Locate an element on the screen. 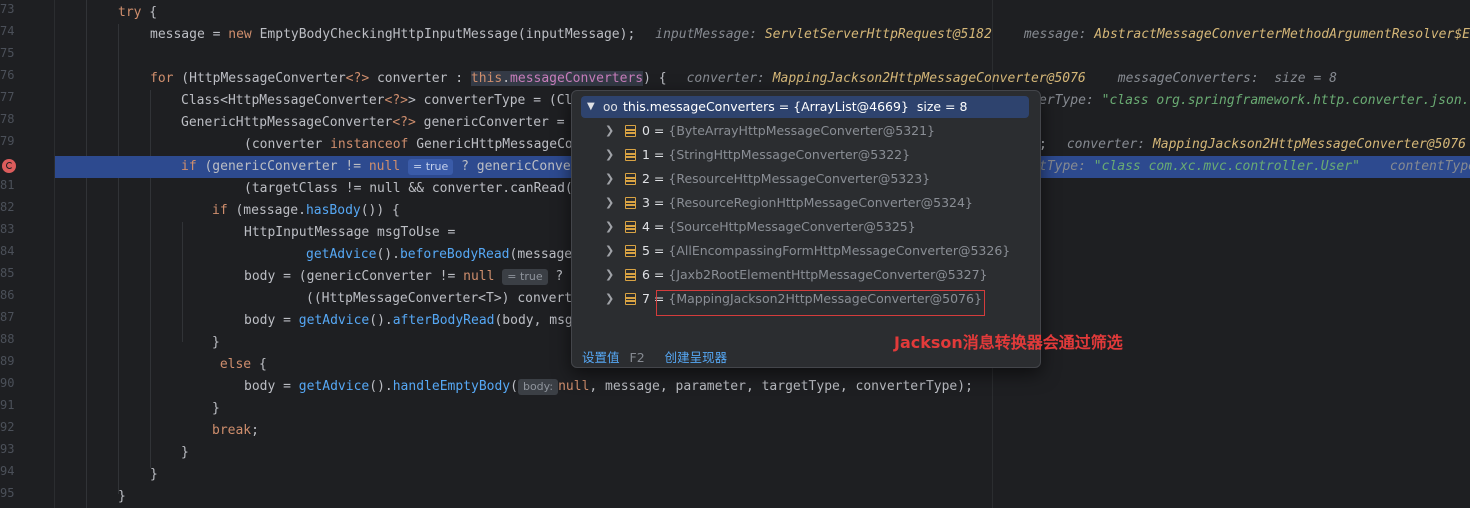  keyword: break is located at coordinates (232, 430).